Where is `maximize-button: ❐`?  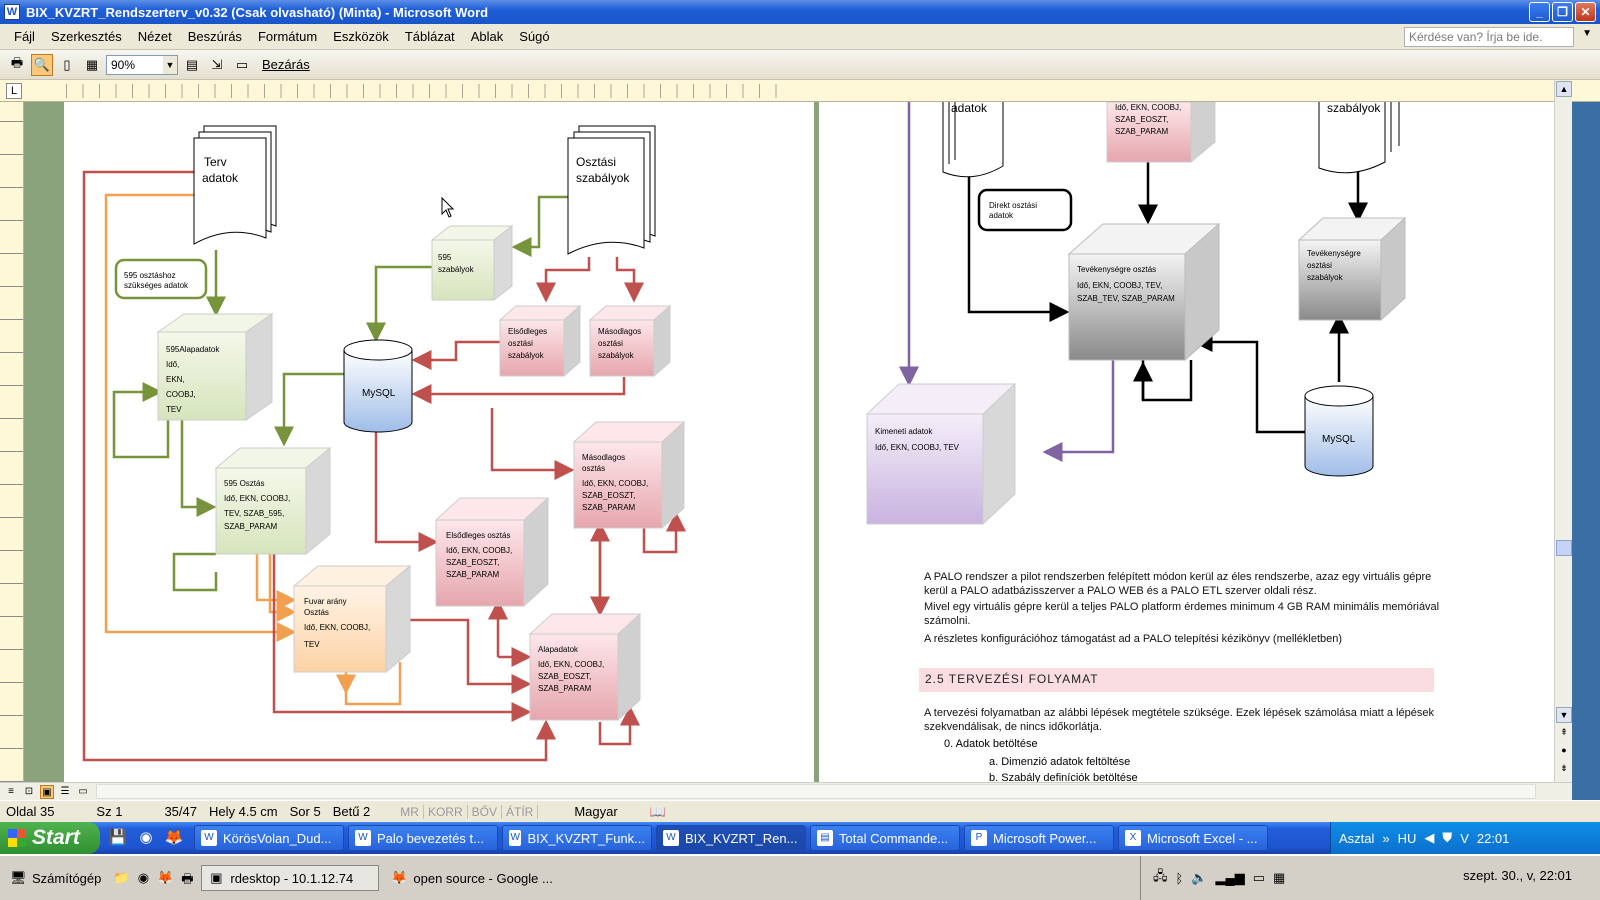 maximize-button: ❐ is located at coordinates (1562, 12).